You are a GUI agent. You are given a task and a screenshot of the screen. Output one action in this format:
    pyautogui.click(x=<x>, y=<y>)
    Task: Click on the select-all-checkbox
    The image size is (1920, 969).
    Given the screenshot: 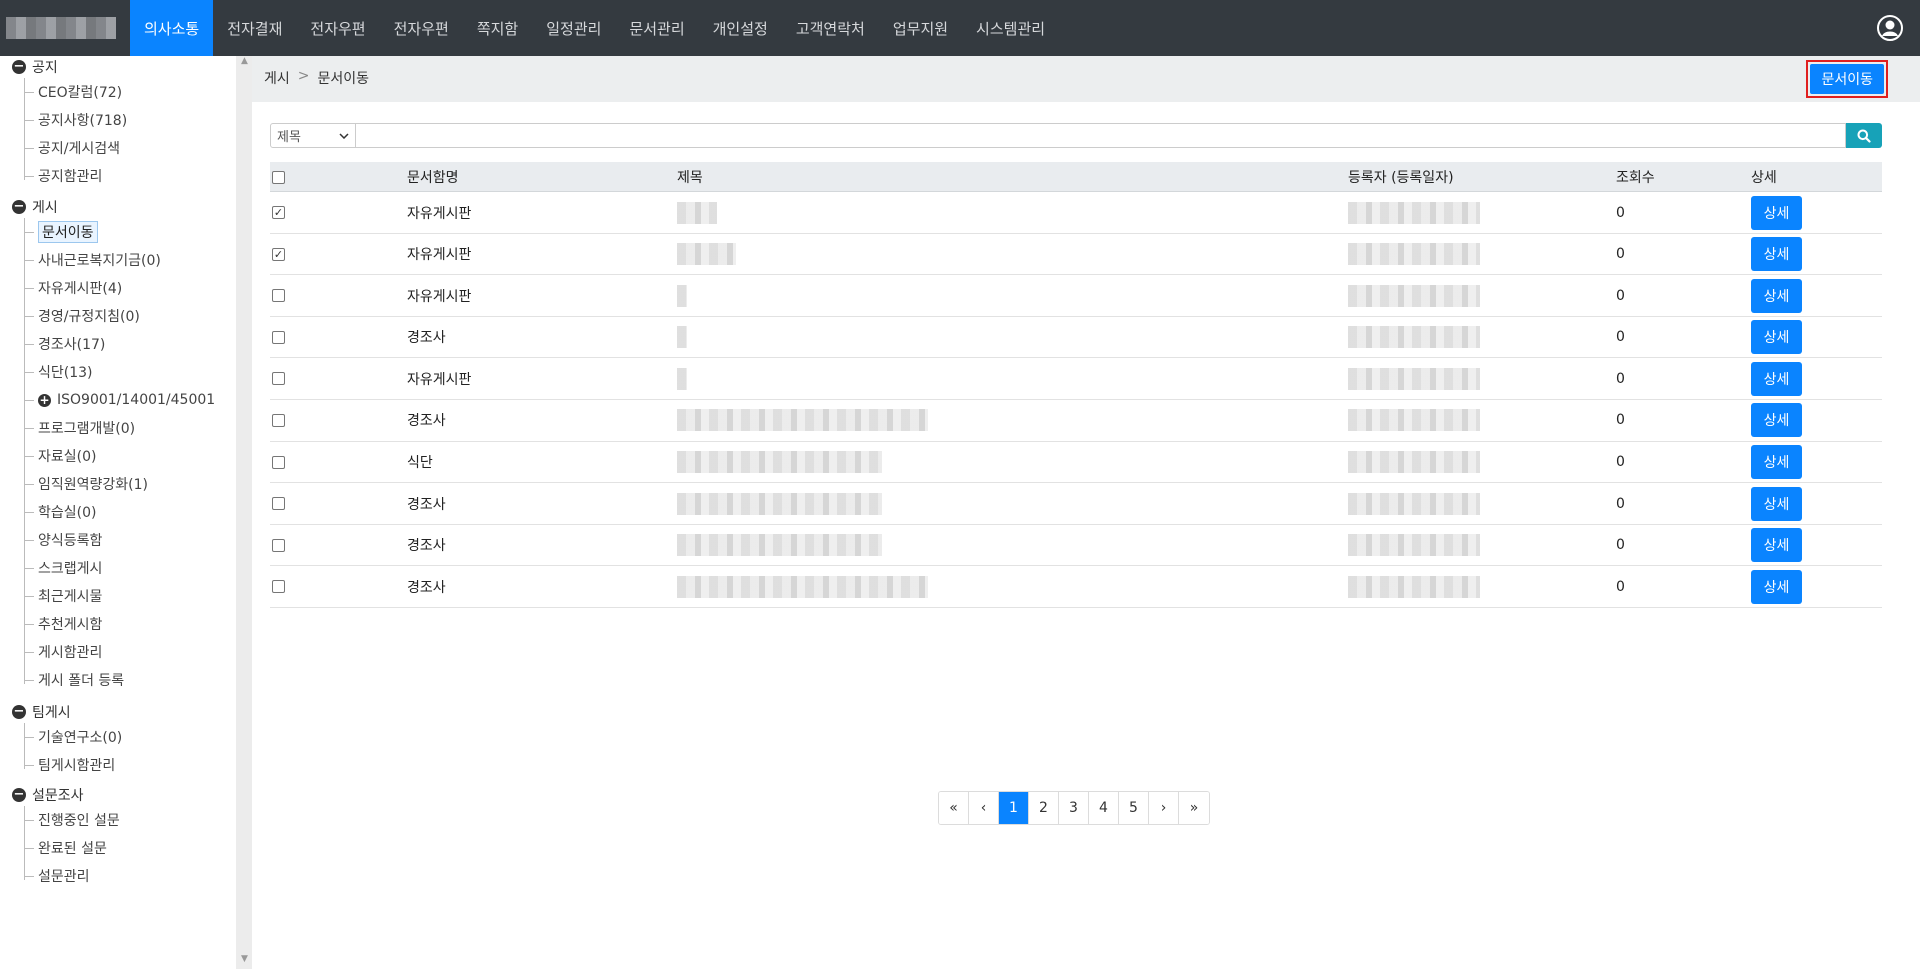 What is the action you would take?
    pyautogui.click(x=278, y=177)
    